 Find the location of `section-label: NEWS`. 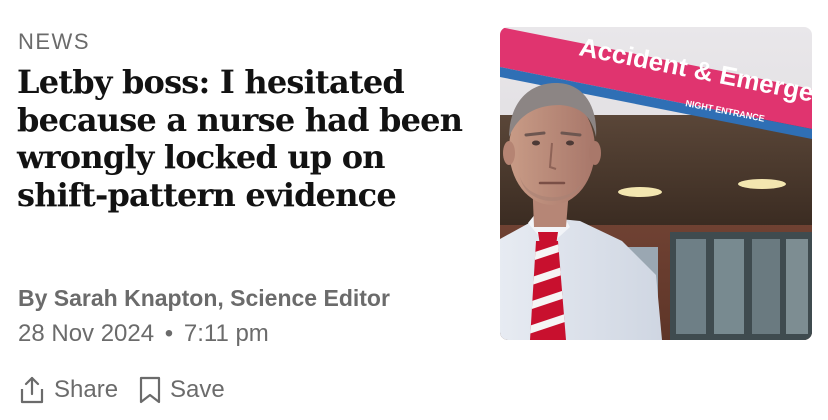

section-label: NEWS is located at coordinates (54, 41).